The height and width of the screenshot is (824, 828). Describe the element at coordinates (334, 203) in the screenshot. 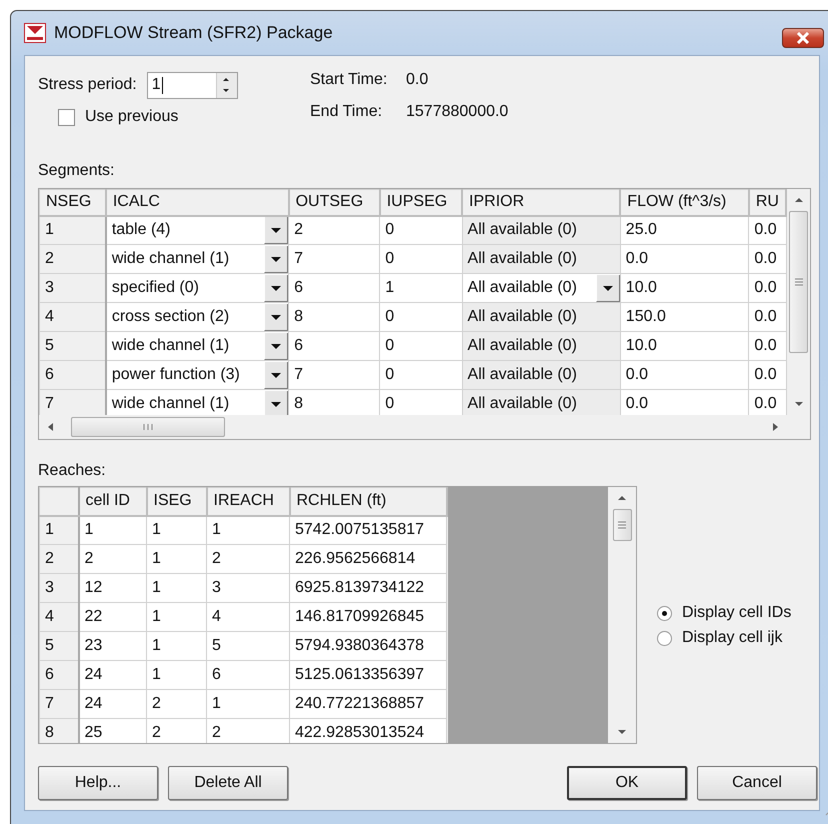

I see `column-header: OUTSEG` at that location.